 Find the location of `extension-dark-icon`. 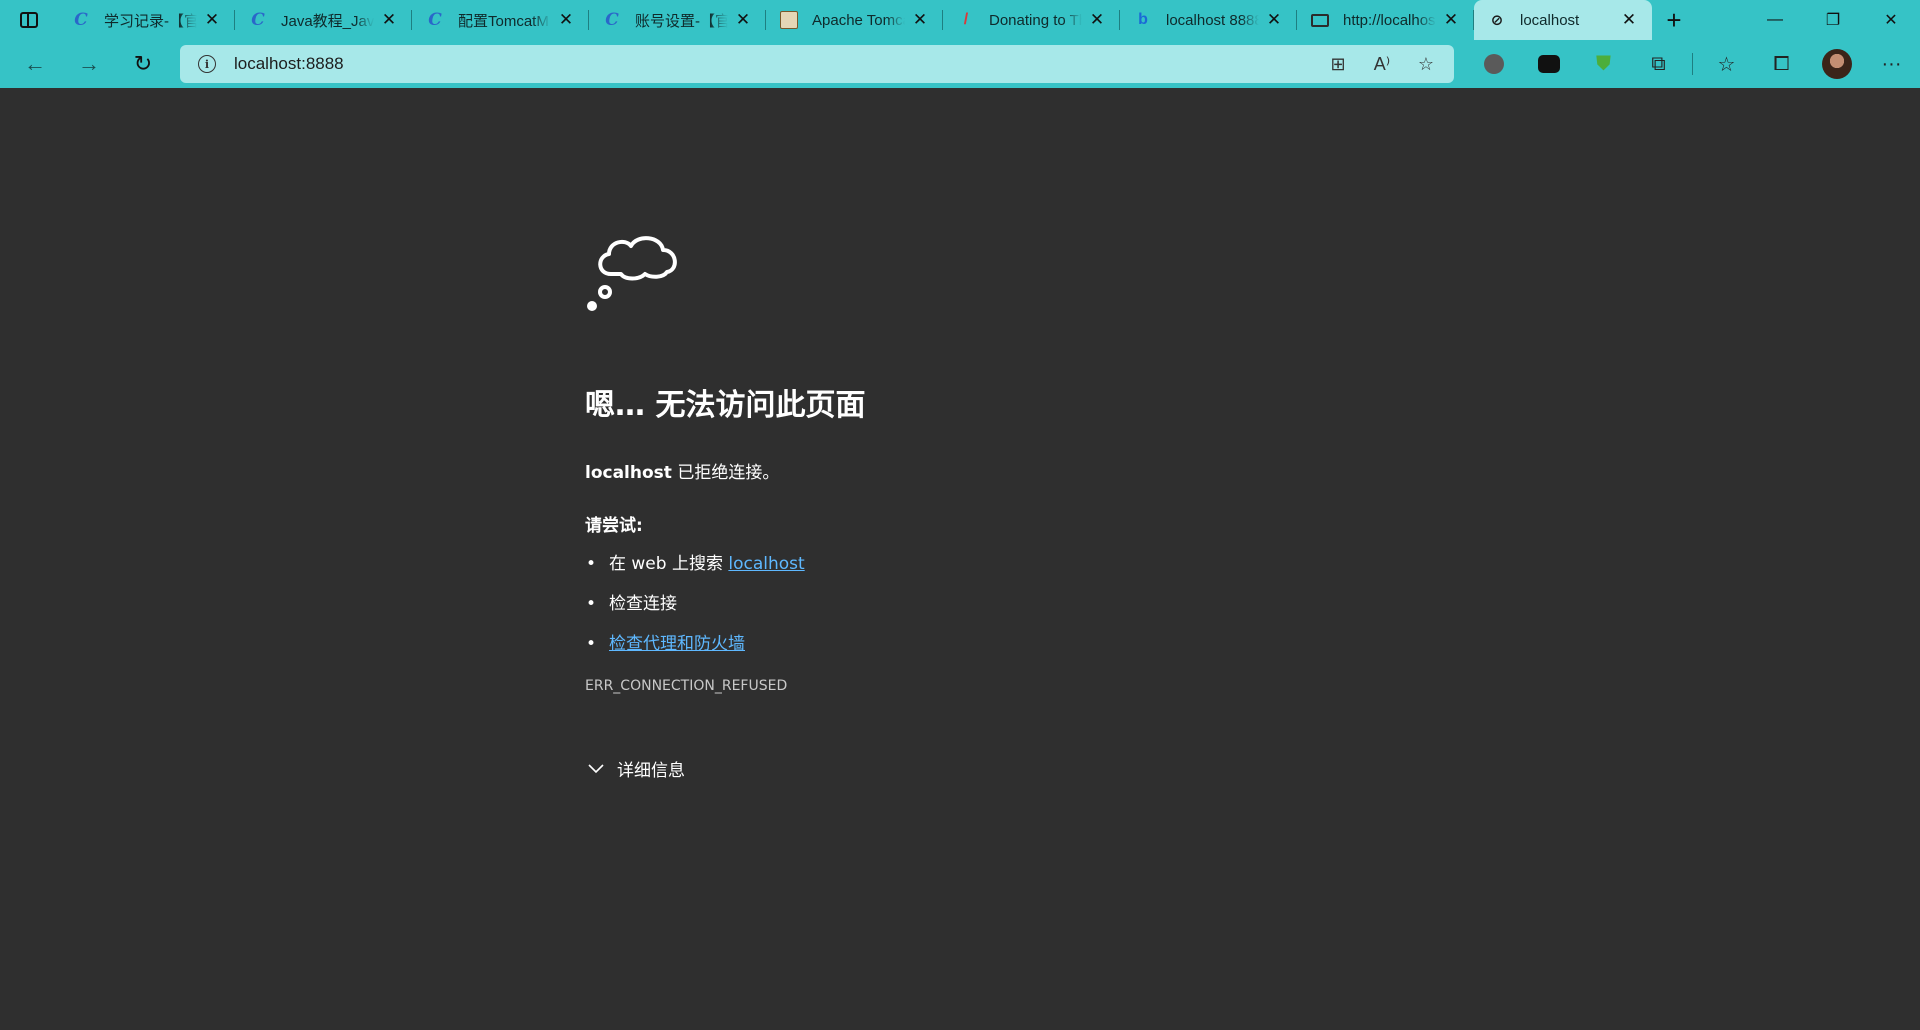

extension-dark-icon is located at coordinates (1493, 64).